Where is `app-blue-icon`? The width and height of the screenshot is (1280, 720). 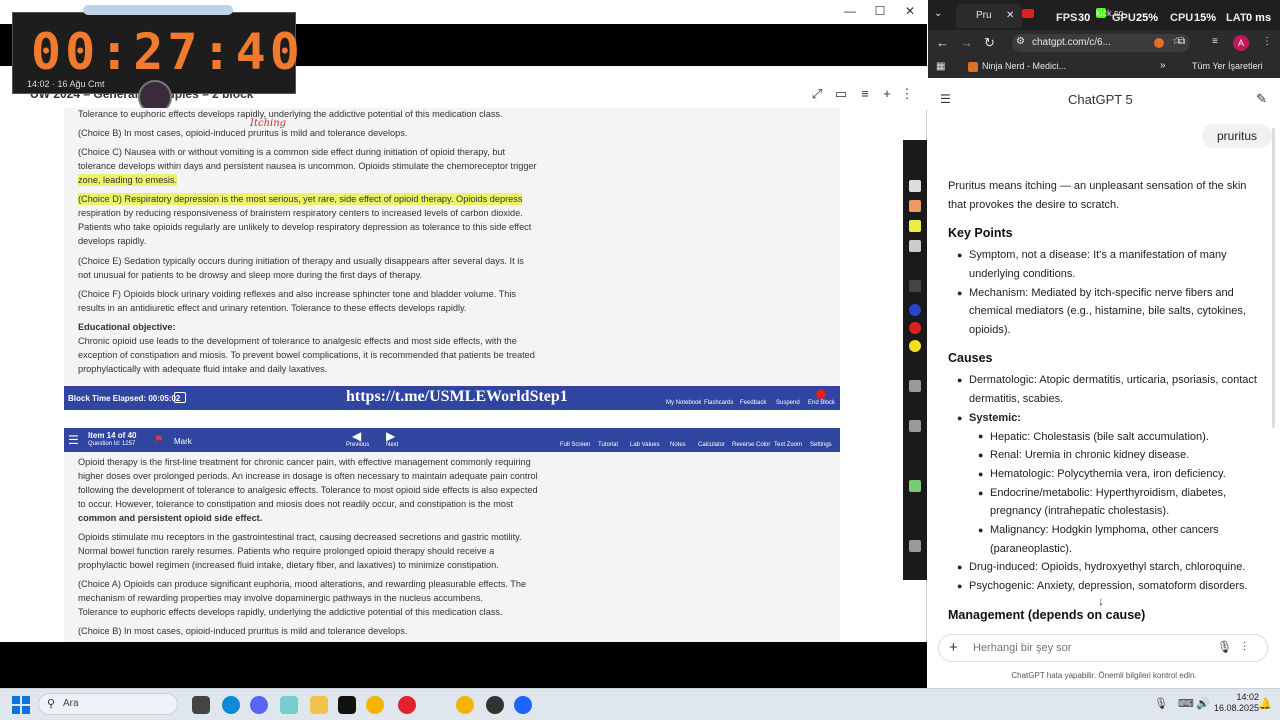
app-blue-icon is located at coordinates (523, 705).